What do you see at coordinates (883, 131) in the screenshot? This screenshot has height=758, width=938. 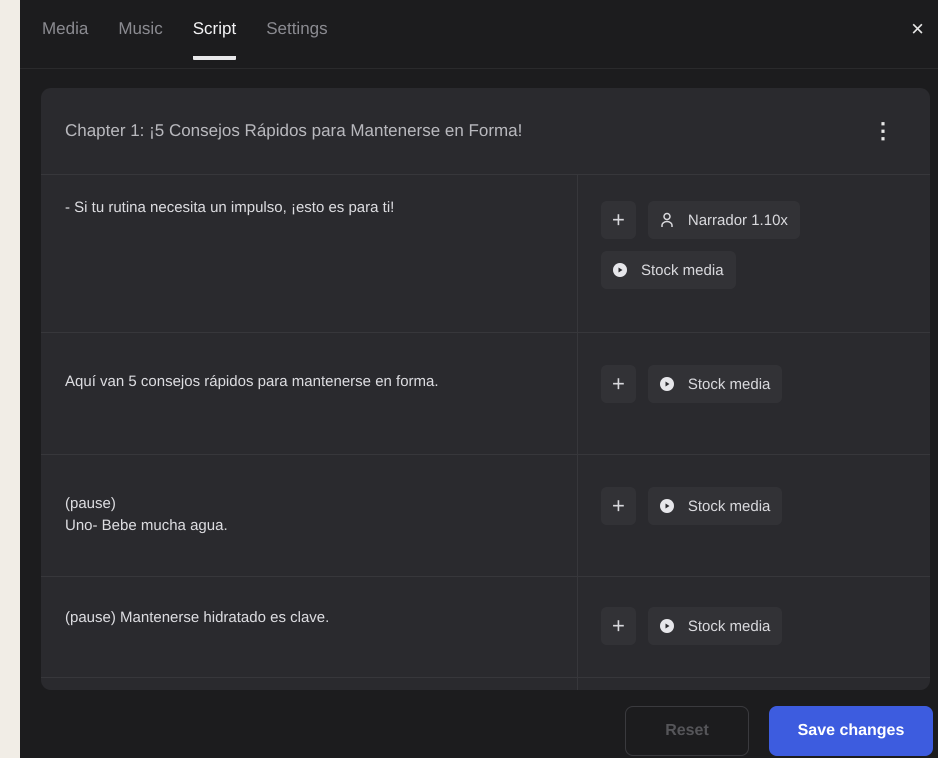 I see `more-menu-button: ⋮` at bounding box center [883, 131].